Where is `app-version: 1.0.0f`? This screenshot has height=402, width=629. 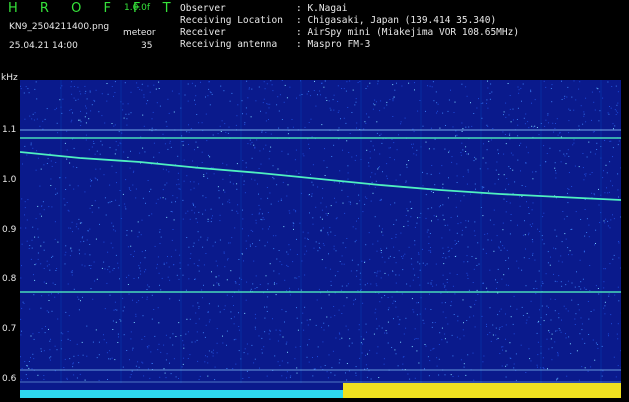 app-version: 1.0.0f is located at coordinates (137, 8).